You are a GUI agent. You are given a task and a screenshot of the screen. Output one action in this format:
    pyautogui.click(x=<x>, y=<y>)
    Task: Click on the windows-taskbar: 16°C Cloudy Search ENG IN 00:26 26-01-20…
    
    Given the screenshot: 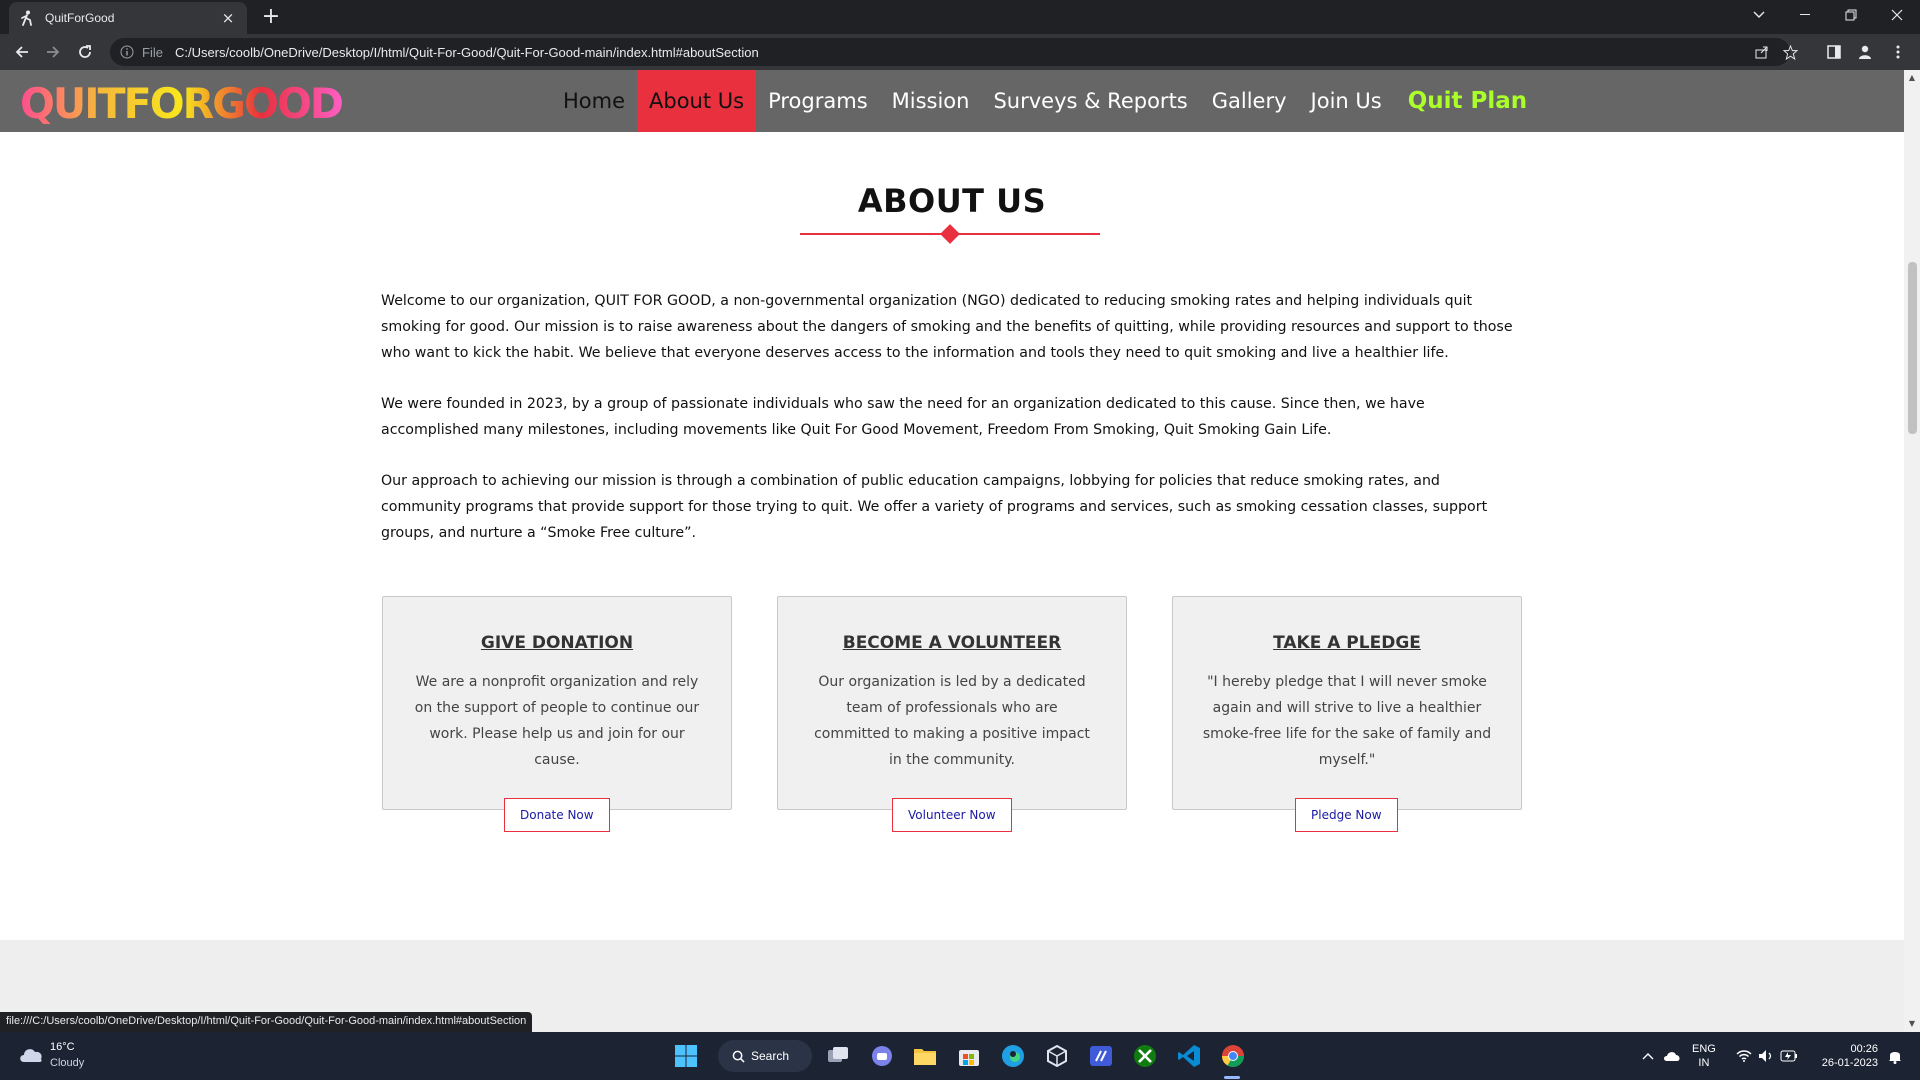 What is the action you would take?
    pyautogui.click(x=960, y=1056)
    